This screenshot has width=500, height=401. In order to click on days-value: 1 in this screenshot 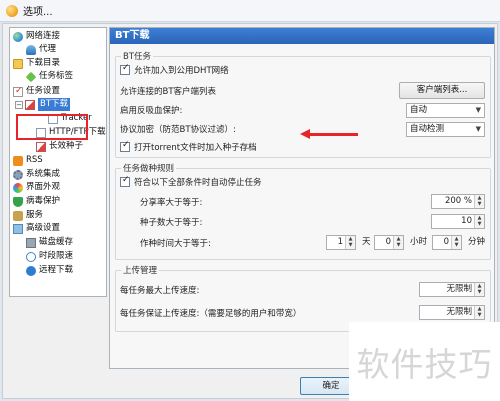, I will do `click(340, 242)`.